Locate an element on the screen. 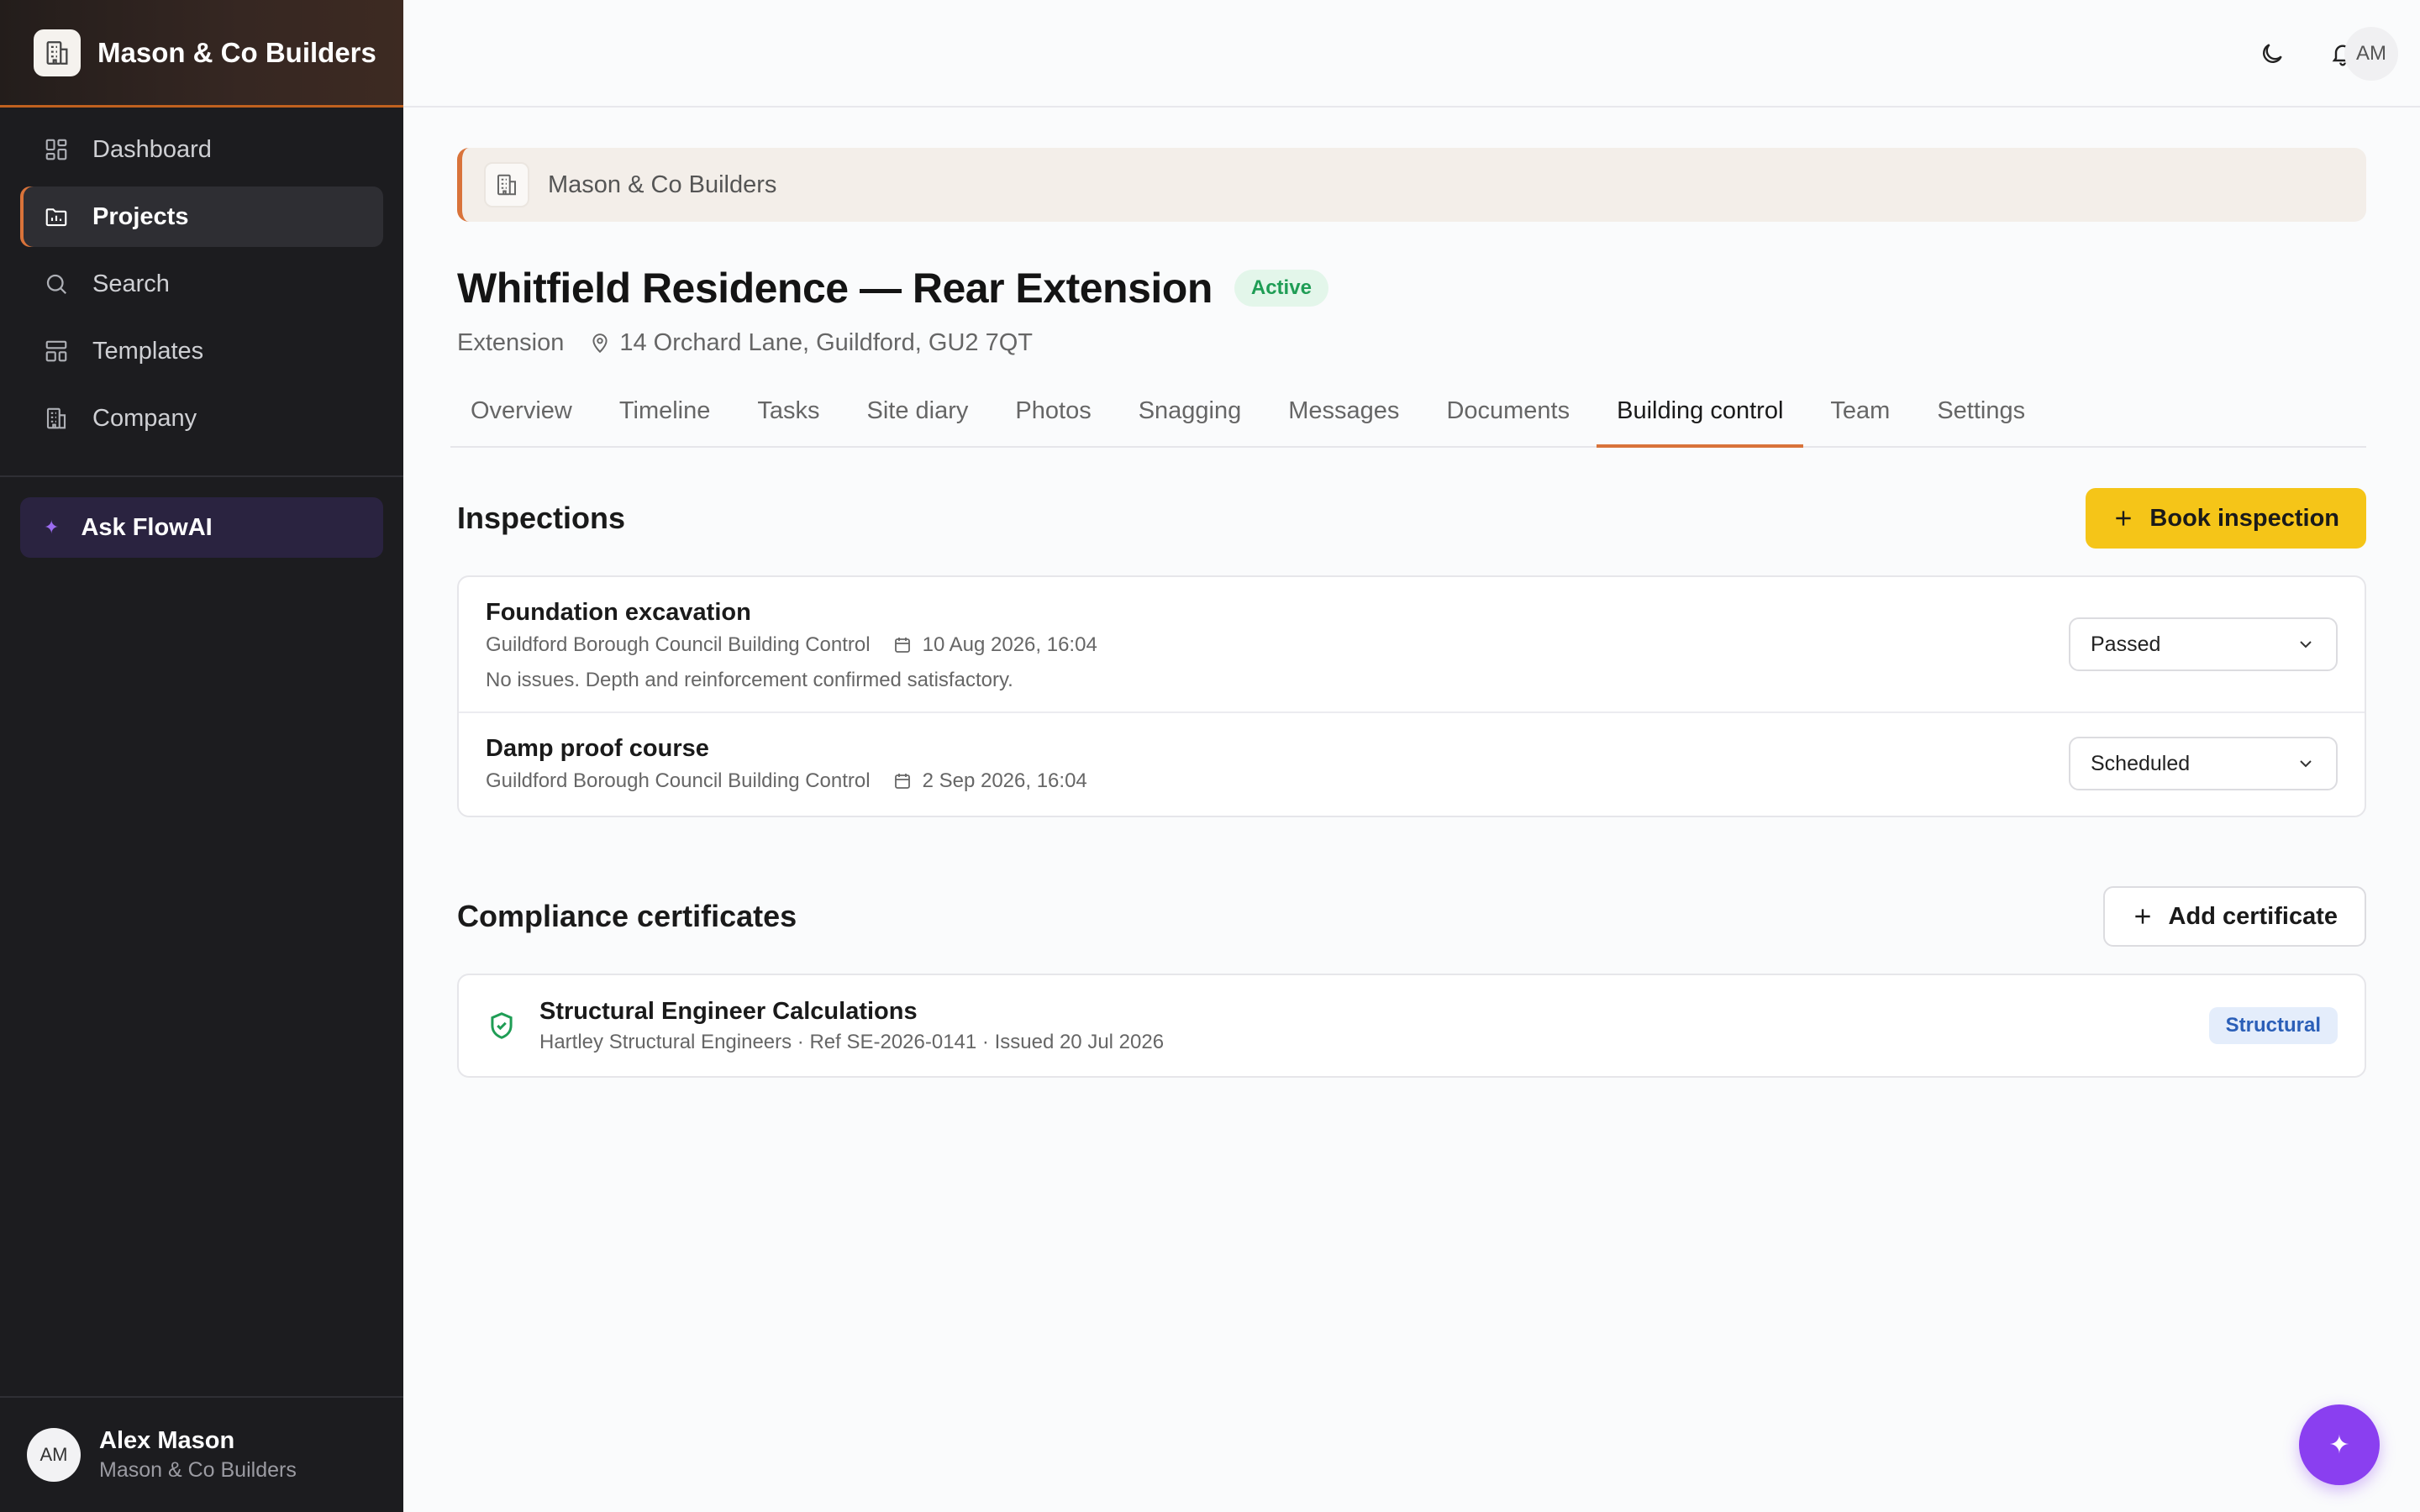 Image resolution: width=2420 pixels, height=1512 pixels. avatar: AM is located at coordinates (54, 1455).